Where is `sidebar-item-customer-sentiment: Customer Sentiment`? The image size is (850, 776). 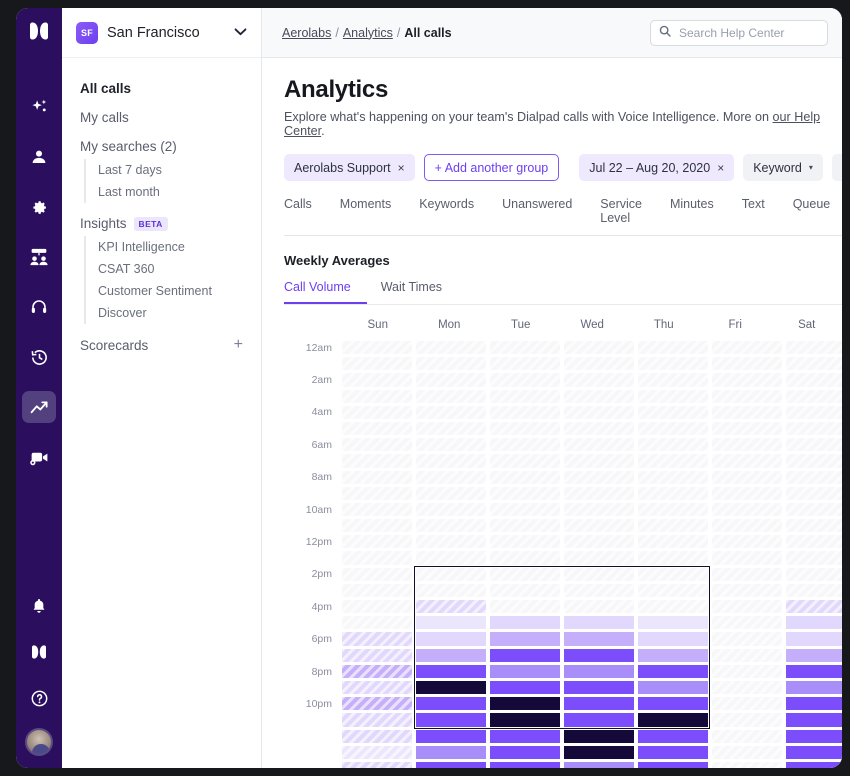
sidebar-item-customer-sentiment: Customer Sentiment is located at coordinates (173, 291).